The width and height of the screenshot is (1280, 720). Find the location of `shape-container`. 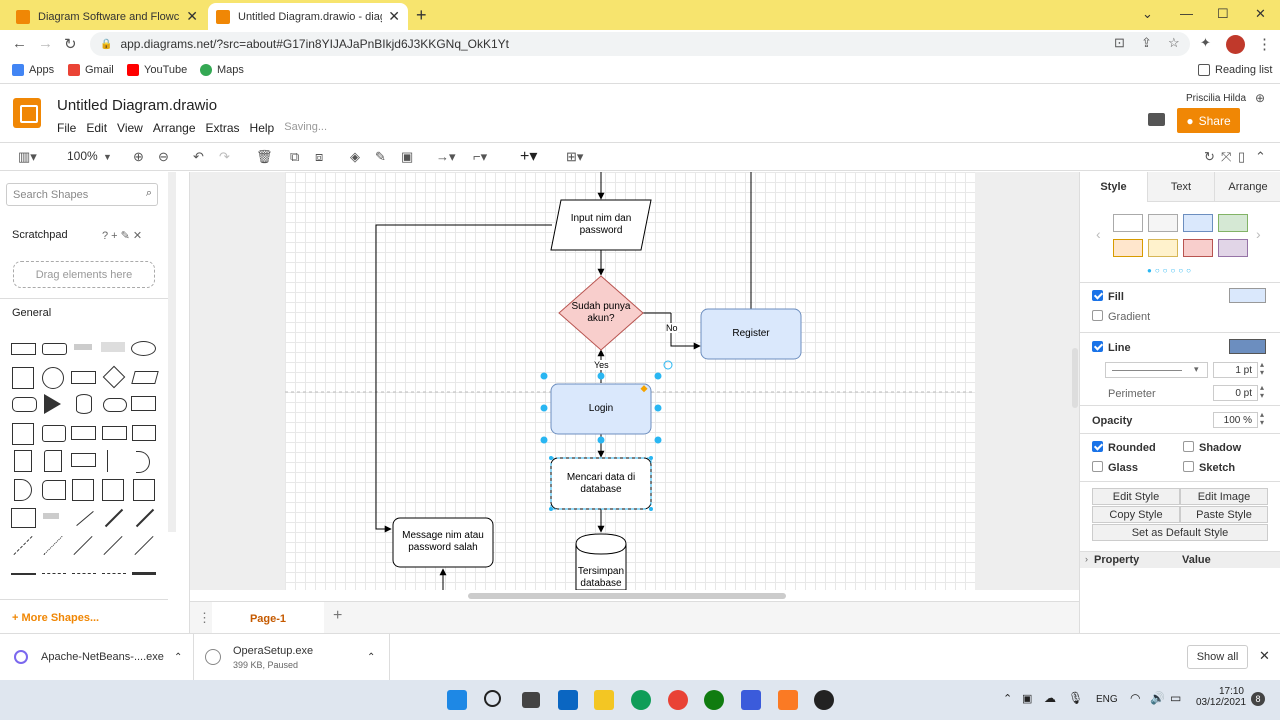

shape-container is located at coordinates (83, 490).